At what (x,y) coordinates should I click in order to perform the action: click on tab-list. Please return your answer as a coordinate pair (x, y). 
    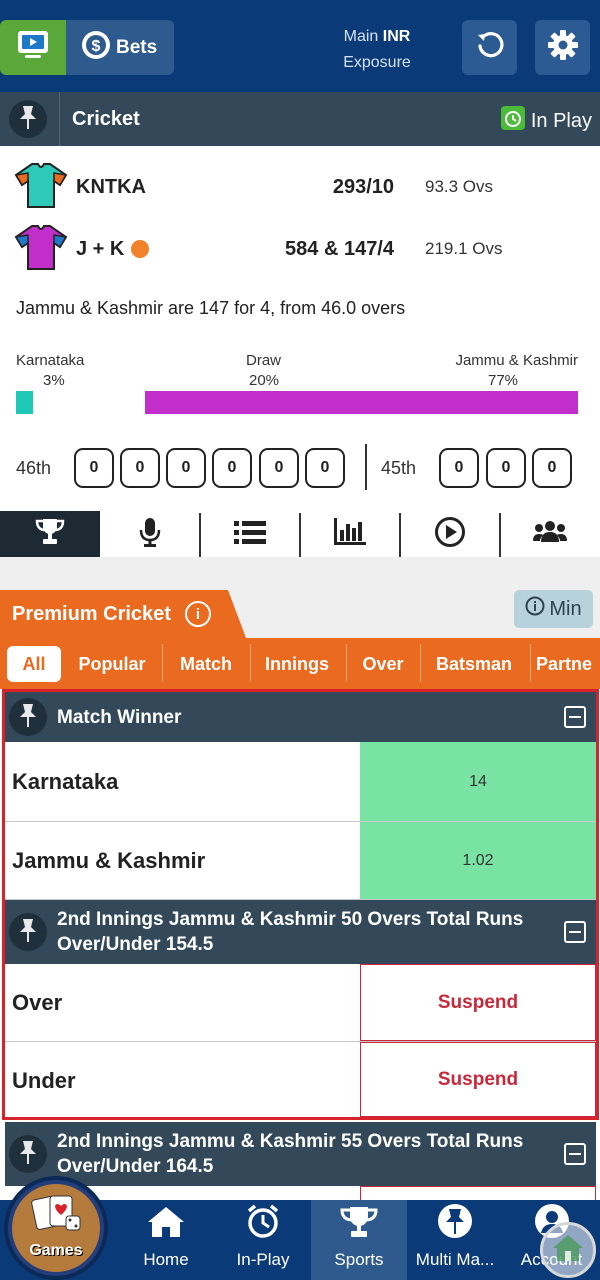
    Looking at the image, I should click on (250, 534).